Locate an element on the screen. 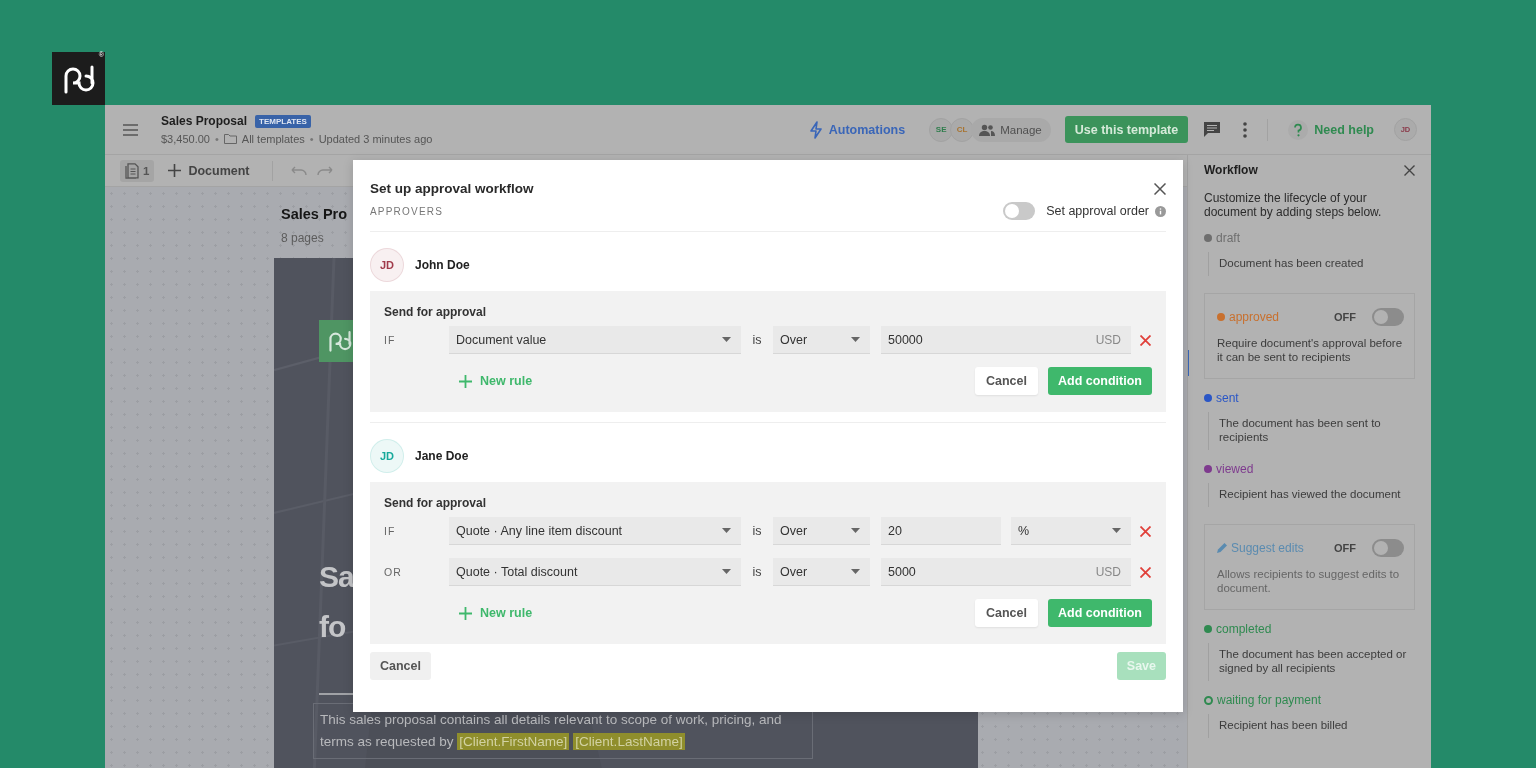  cover-heading: fo is located at coordinates (332, 627).